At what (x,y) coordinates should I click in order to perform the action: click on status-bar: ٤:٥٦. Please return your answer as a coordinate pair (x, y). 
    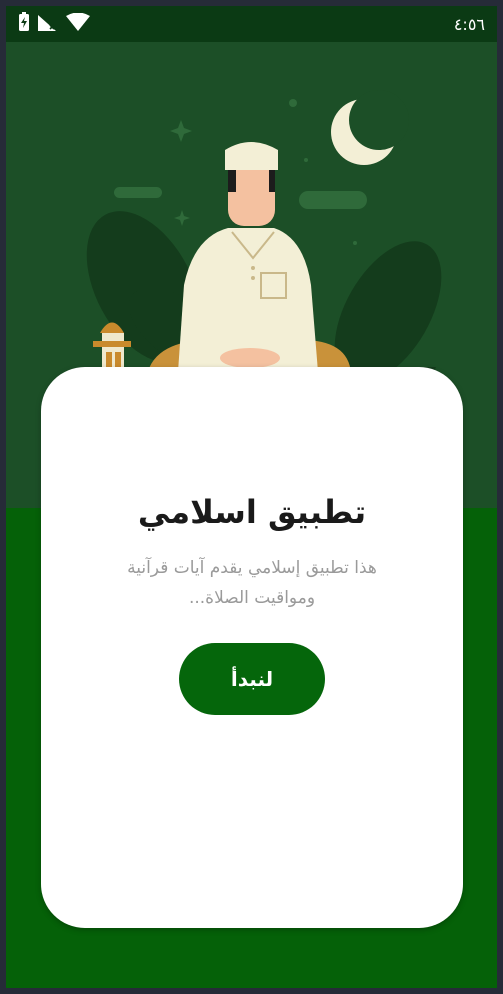
    Looking at the image, I should click on (251, 24).